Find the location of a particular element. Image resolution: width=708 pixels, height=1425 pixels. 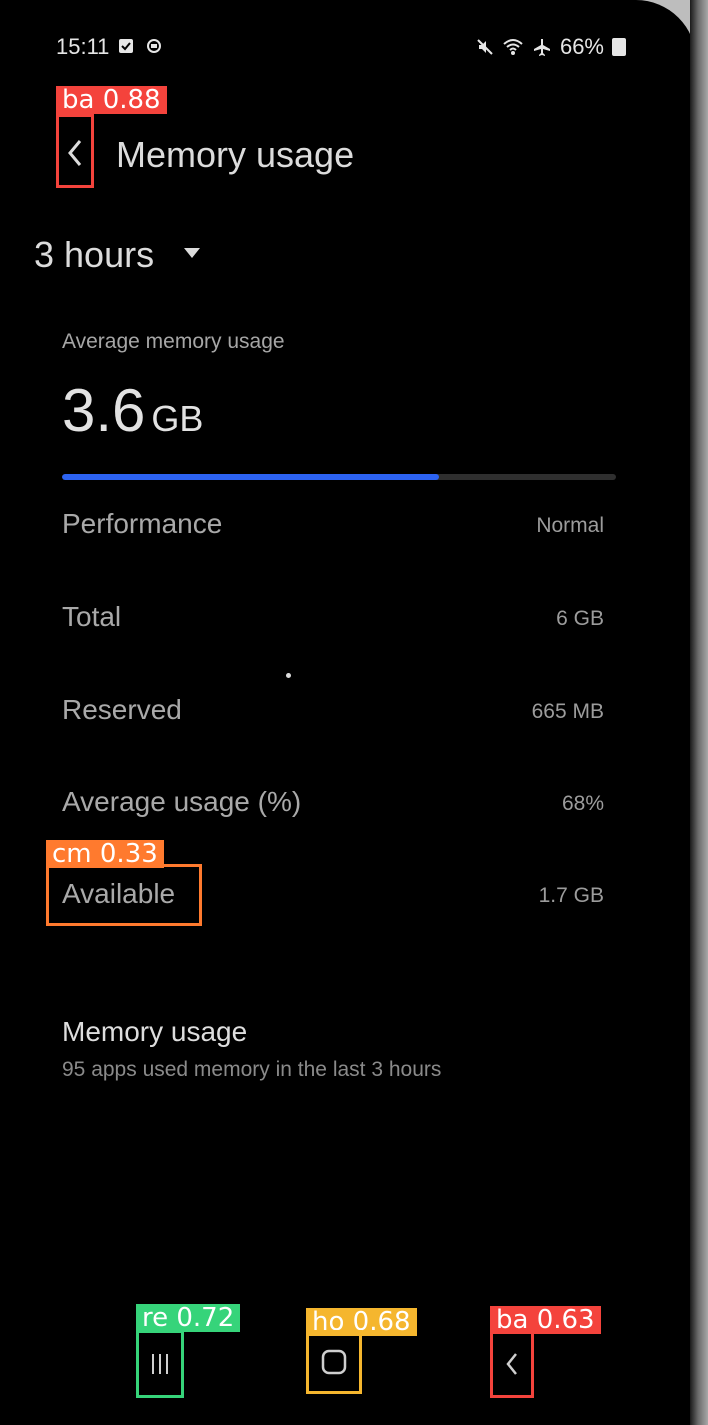

status-time: 15:11 is located at coordinates (83, 46).